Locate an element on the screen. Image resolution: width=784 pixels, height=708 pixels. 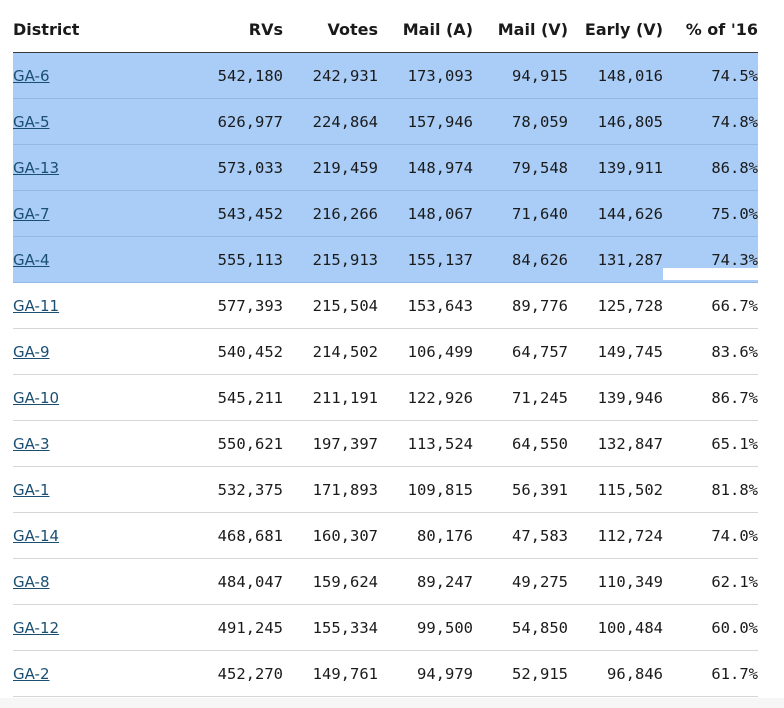
mail-v-cell: 71,245 is located at coordinates (520, 397).